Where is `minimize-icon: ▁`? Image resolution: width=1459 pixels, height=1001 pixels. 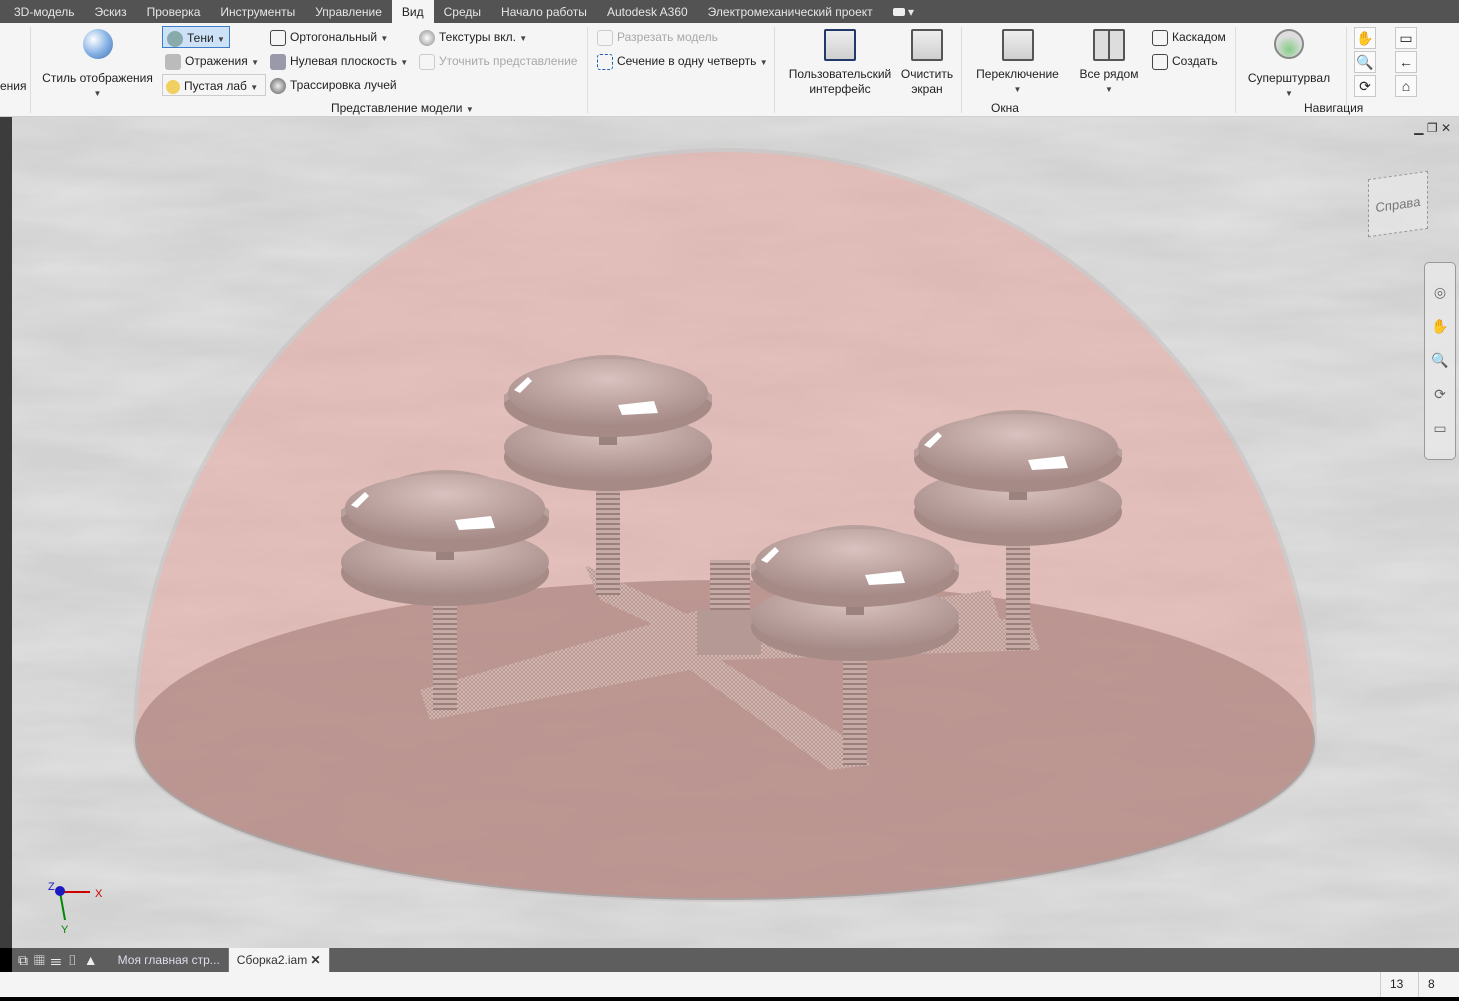
minimize-icon: ▁ is located at coordinates (1418, 128).